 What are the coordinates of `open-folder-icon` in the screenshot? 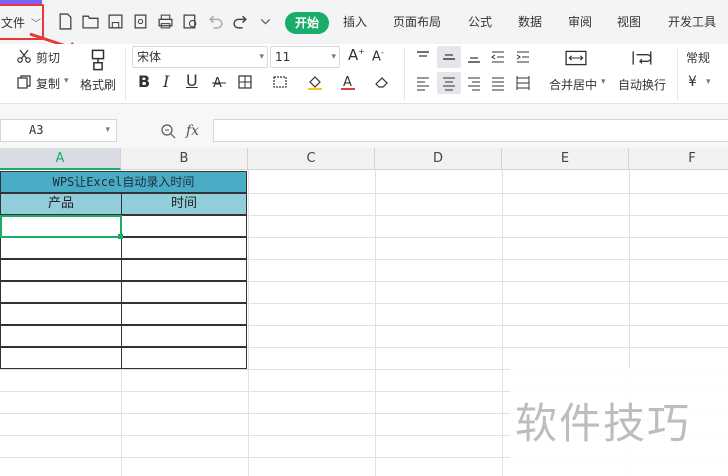 It's located at (90, 21).